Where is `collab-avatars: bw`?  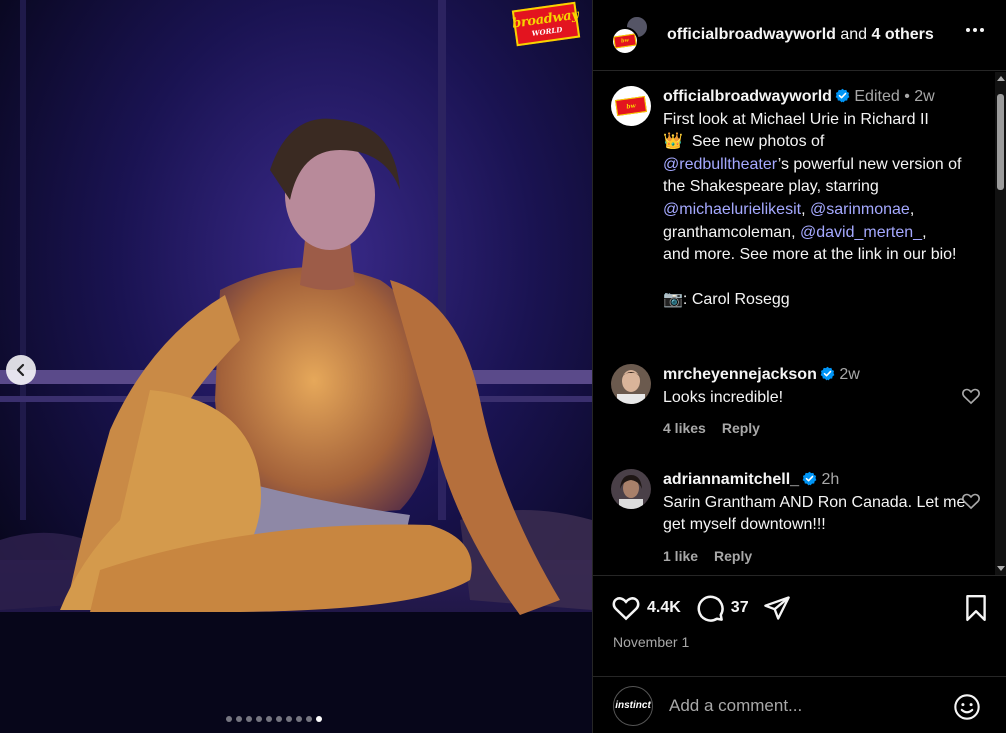
collab-avatars: bw is located at coordinates (631, 35).